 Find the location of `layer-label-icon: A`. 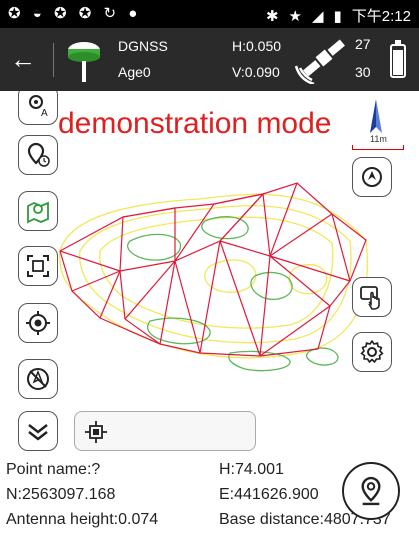

layer-label-icon: A is located at coordinates (38, 106).